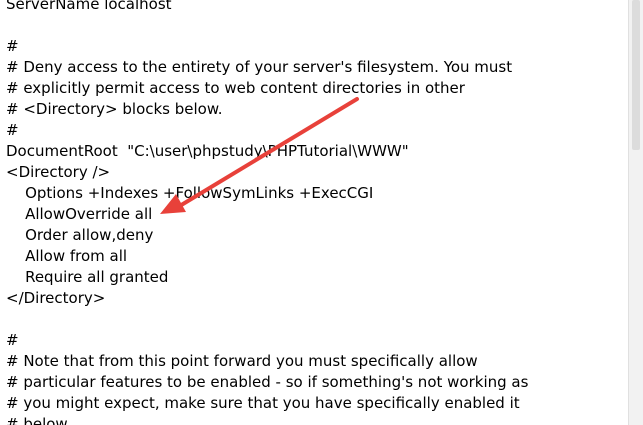 The height and width of the screenshot is (425, 643). I want to click on line-comment-hash-3: #, so click(12, 340).